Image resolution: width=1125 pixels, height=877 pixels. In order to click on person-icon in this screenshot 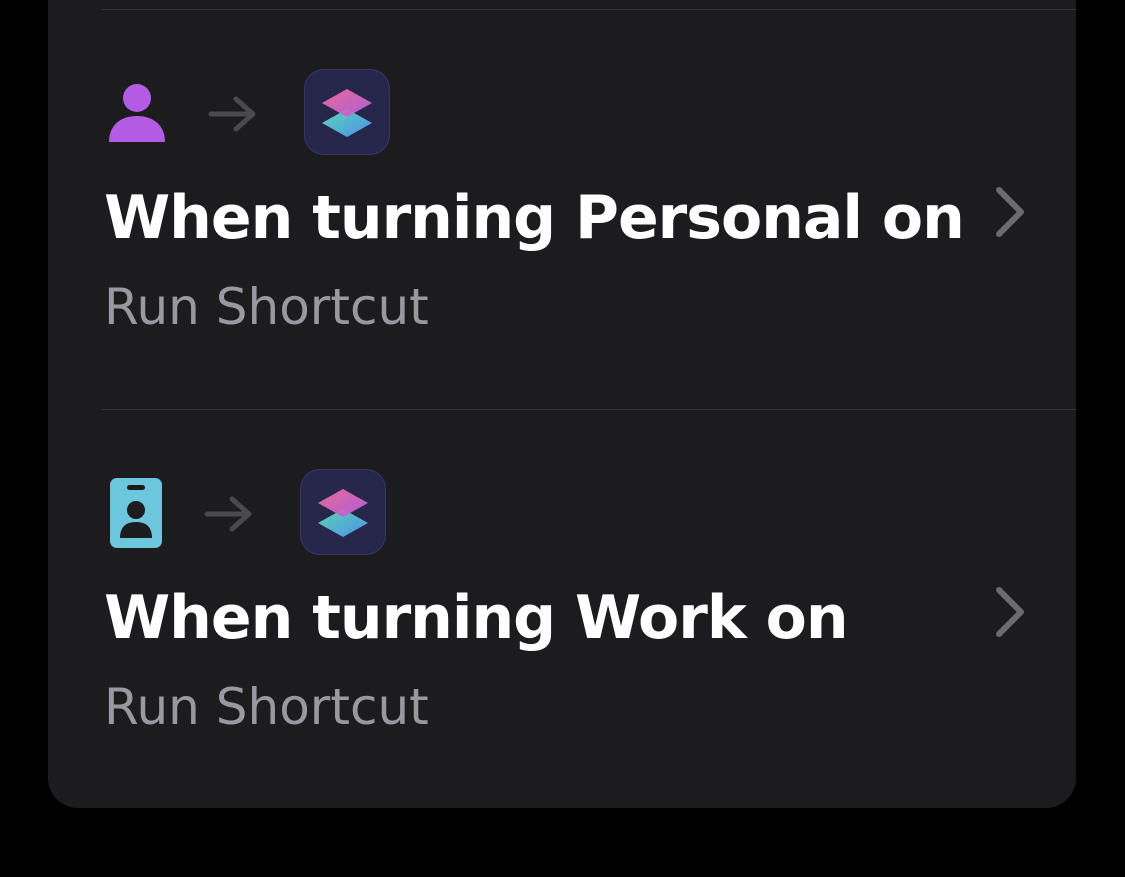, I will do `click(137, 113)`.